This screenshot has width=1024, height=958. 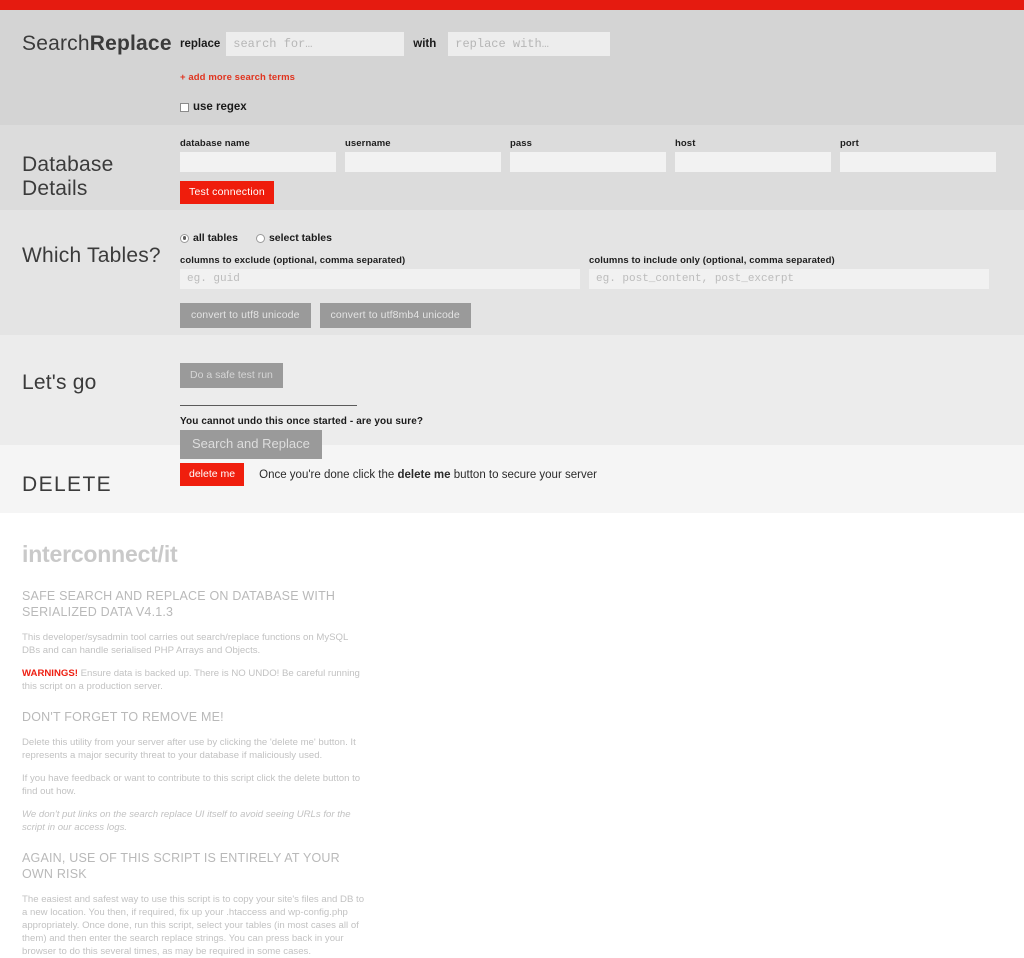 I want to click on database-name-field, so click(x=258, y=162).